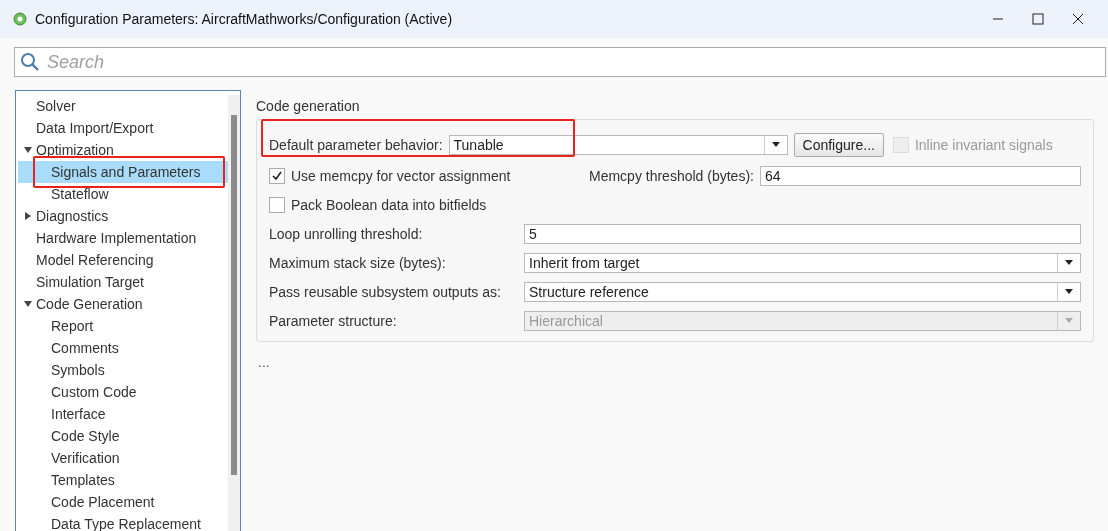 The height and width of the screenshot is (531, 1108). What do you see at coordinates (123, 238) in the screenshot?
I see `tree-item: Hardware Implementation` at bounding box center [123, 238].